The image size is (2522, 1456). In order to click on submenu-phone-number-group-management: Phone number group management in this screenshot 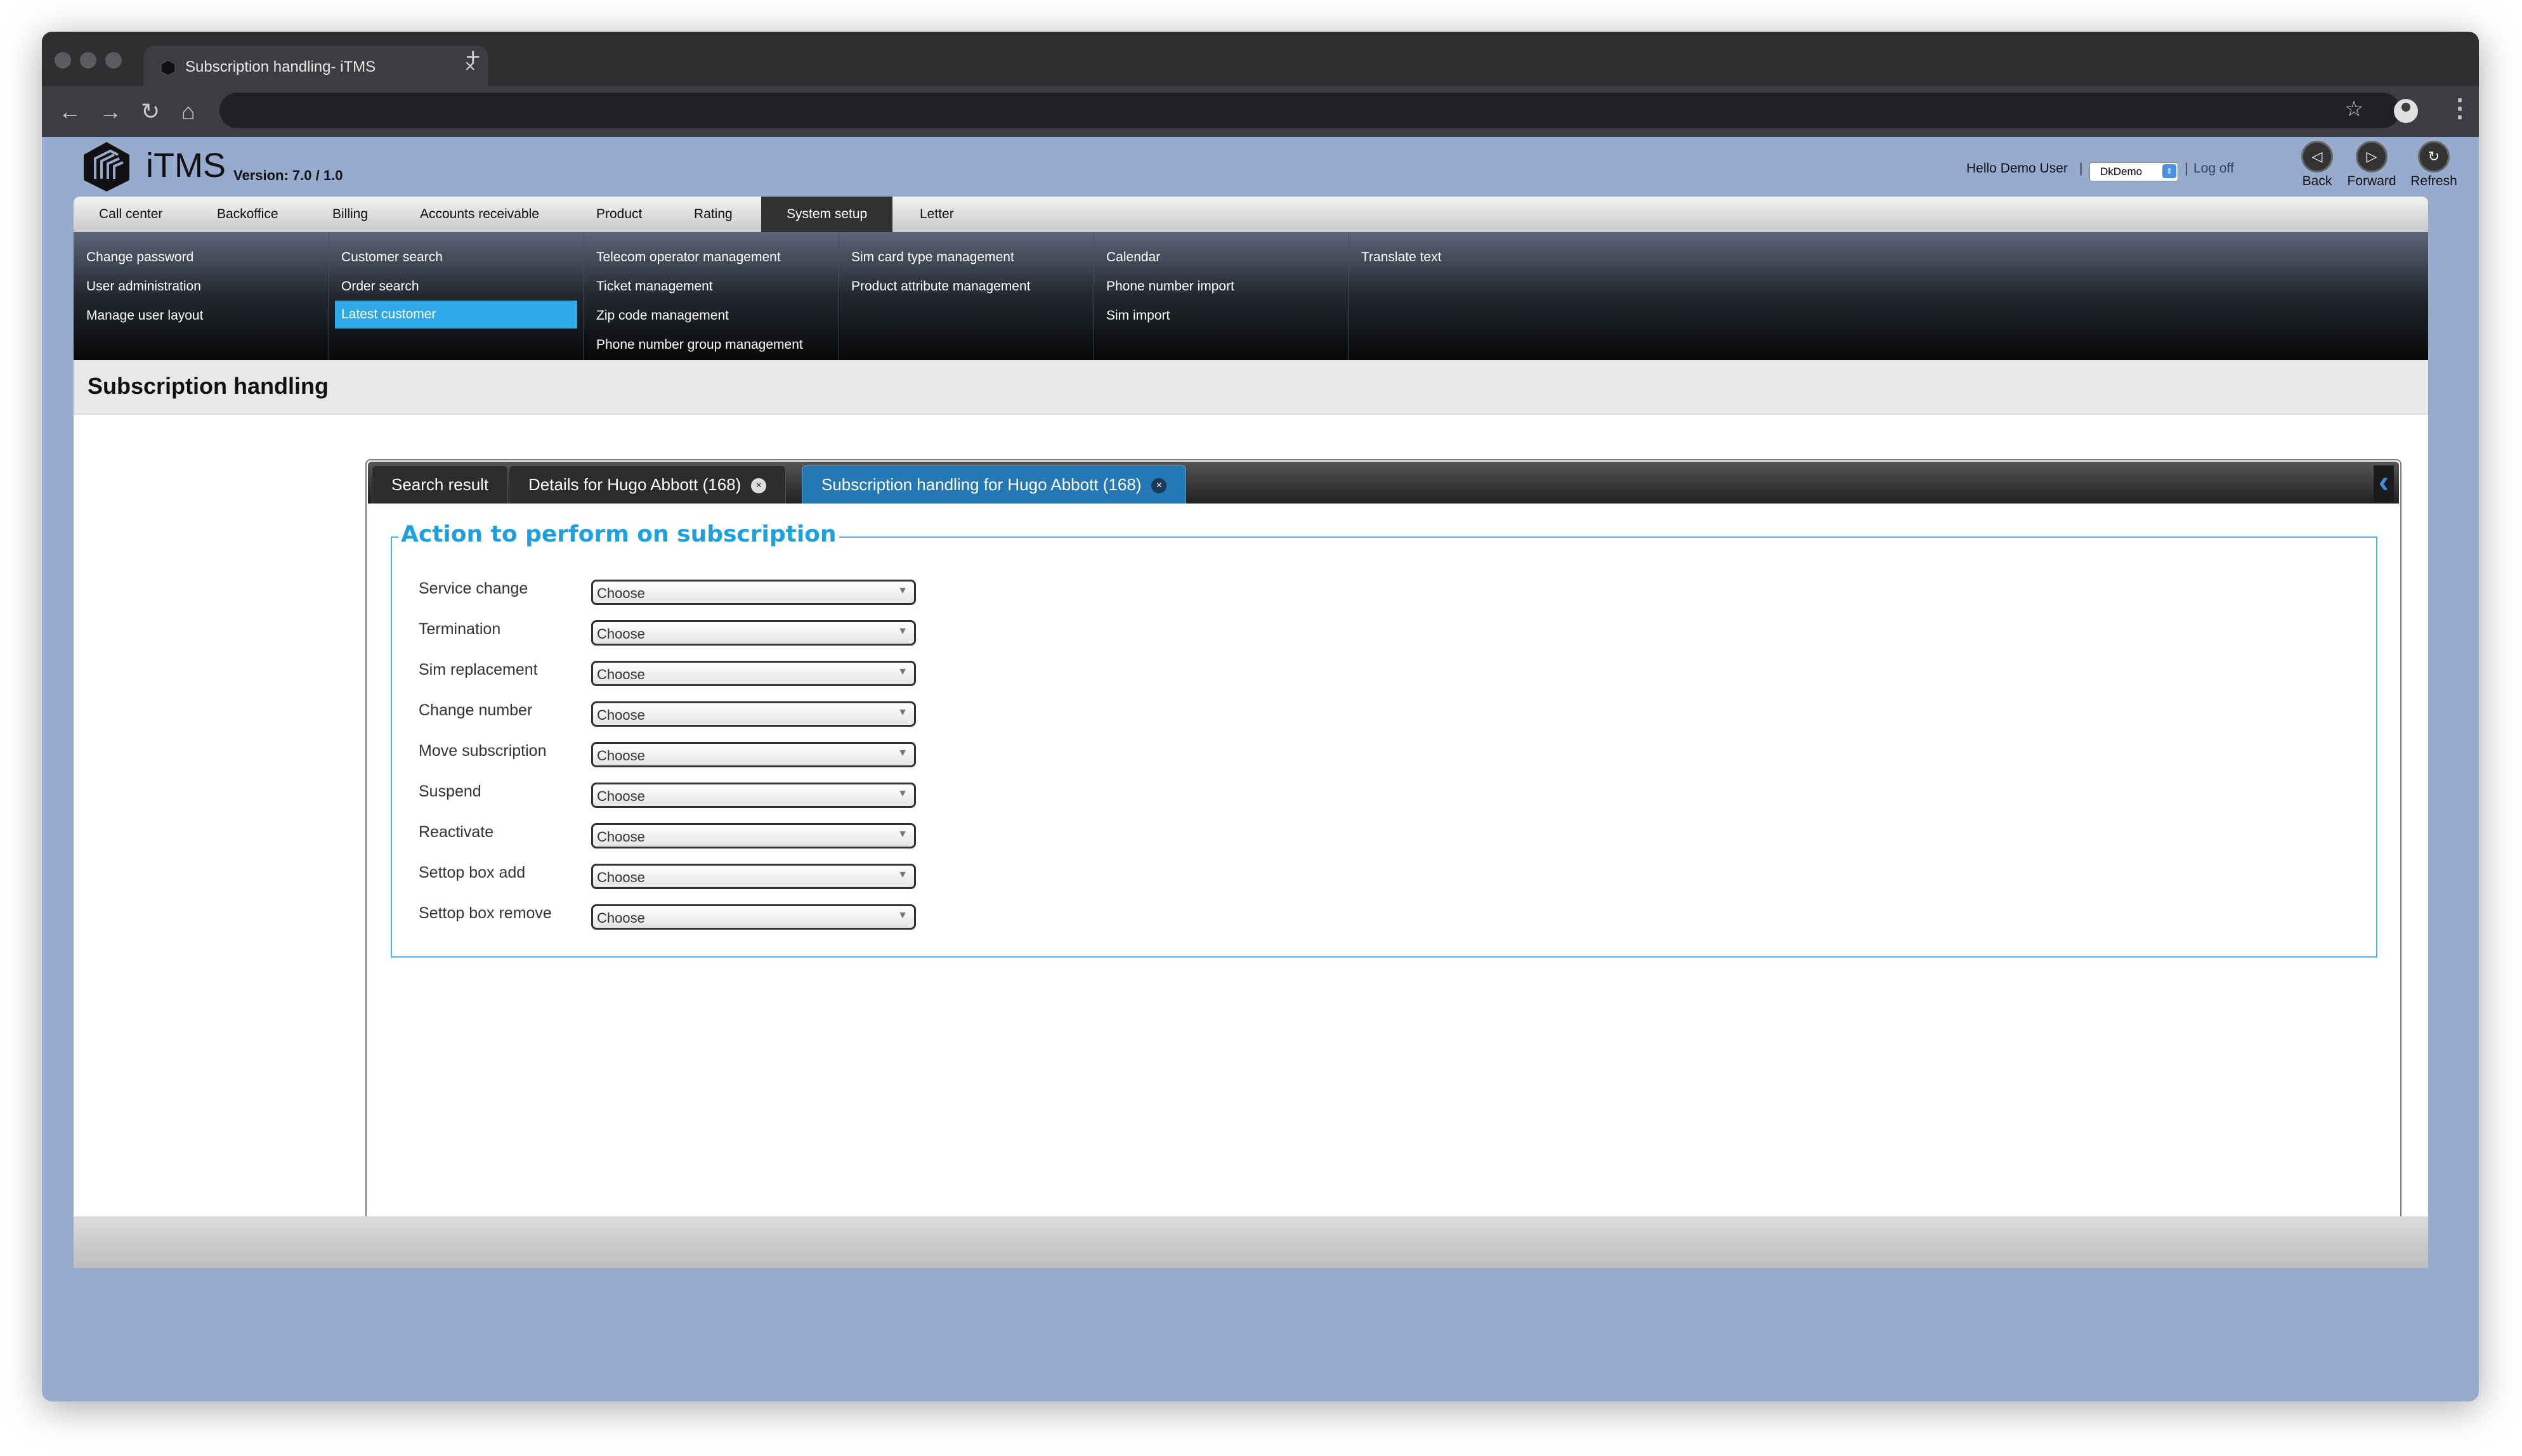, I will do `click(699, 345)`.